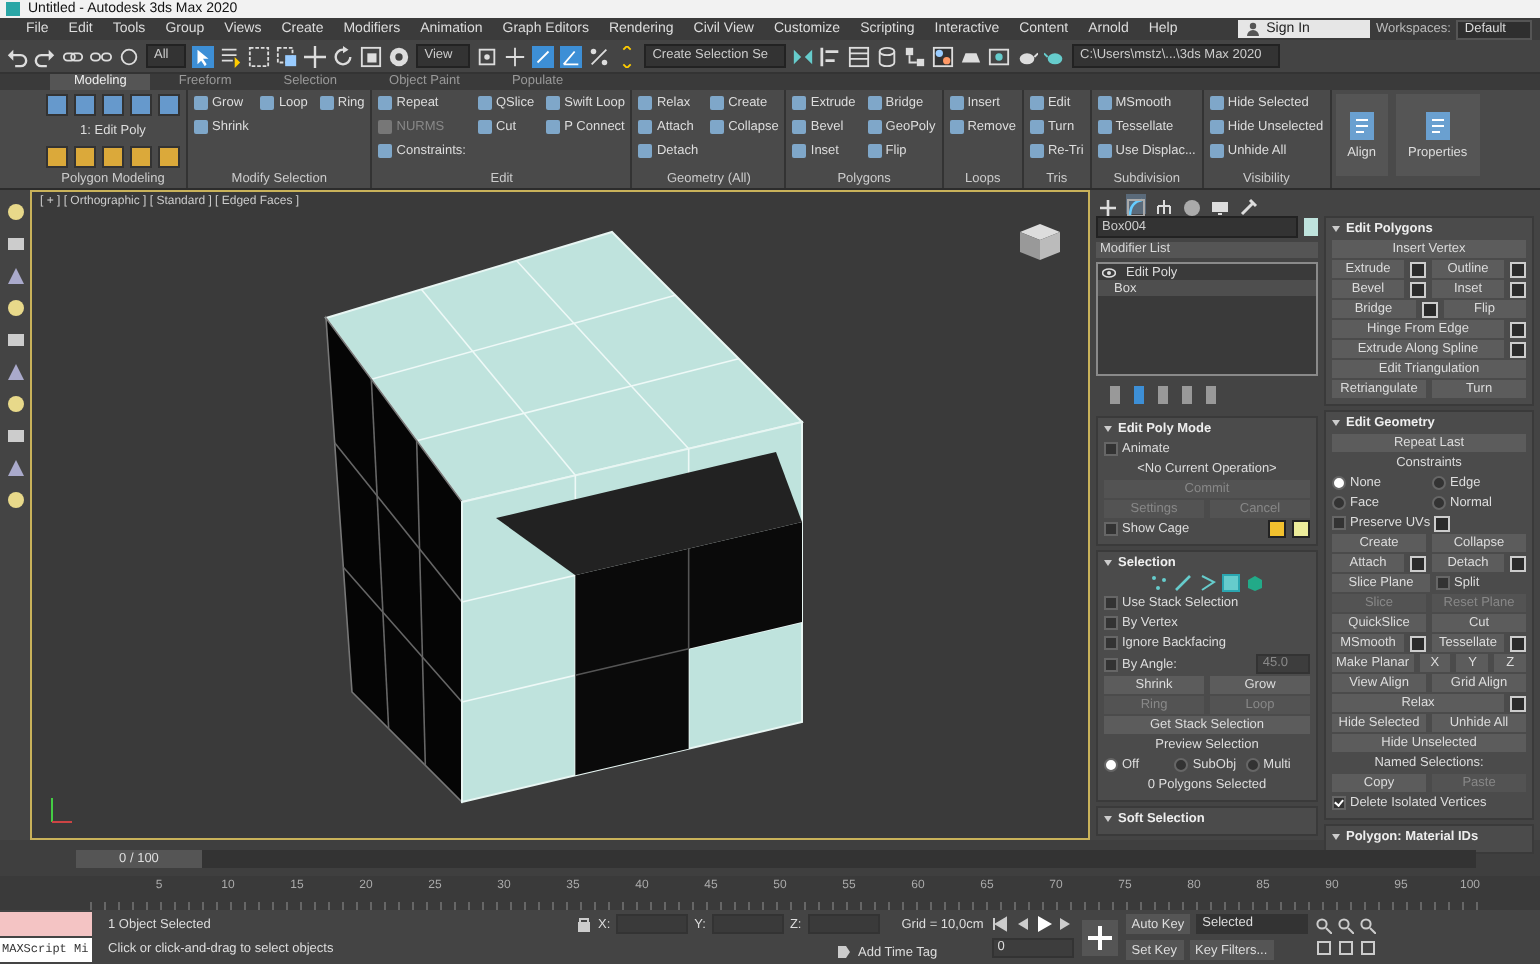  Describe the element at coordinates (1159, 583) in the screenshot. I see `vertex-icon` at that location.